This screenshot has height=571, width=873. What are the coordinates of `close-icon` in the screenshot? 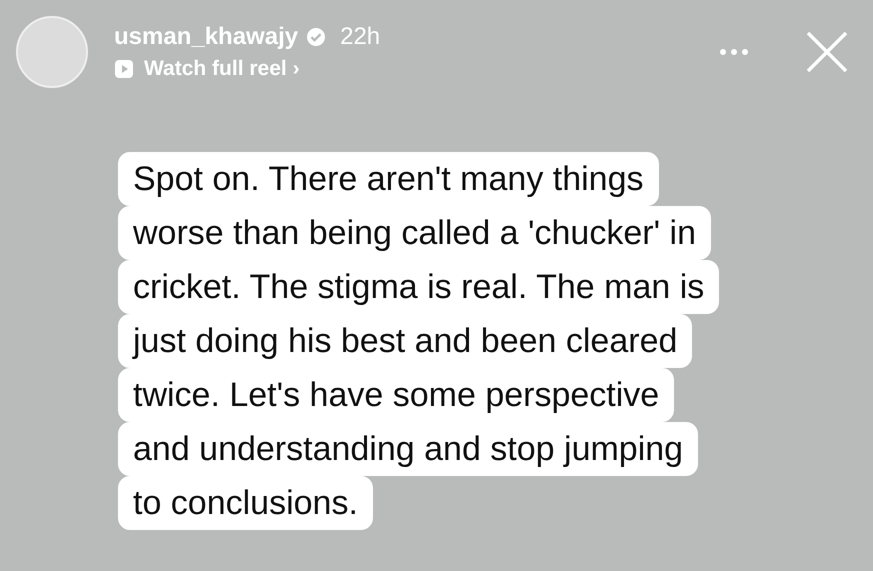 It's located at (827, 52).